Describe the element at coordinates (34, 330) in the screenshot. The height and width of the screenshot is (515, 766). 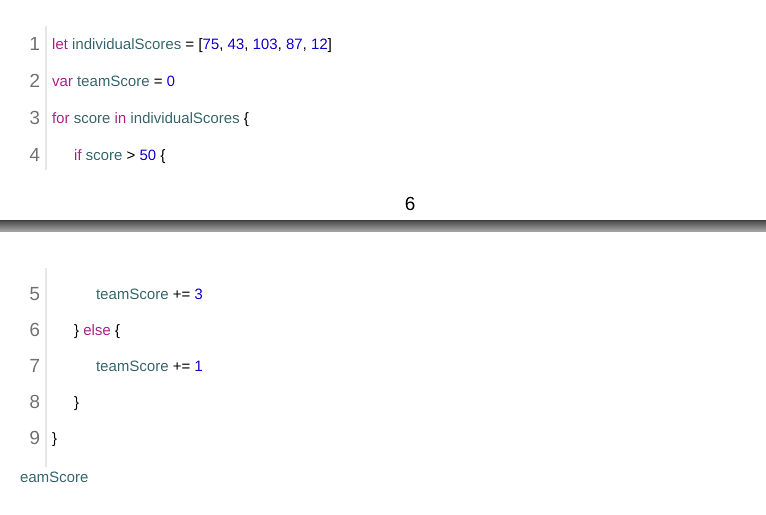
I see `line-number: 6` at that location.